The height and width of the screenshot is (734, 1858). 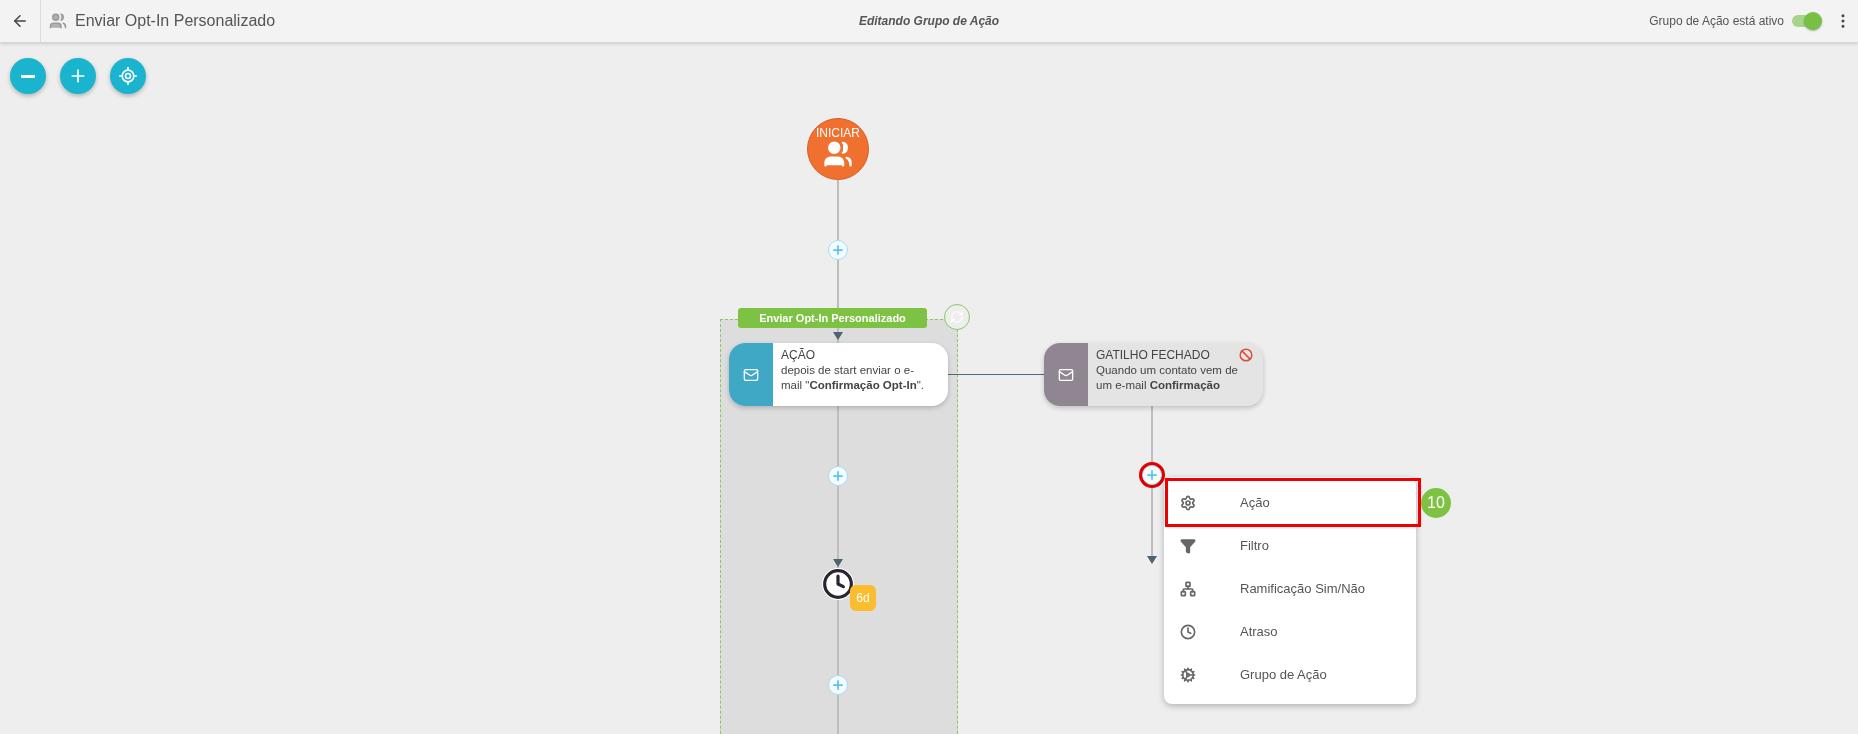 What do you see at coordinates (1806, 21) in the screenshot?
I see `active-toggle` at bounding box center [1806, 21].